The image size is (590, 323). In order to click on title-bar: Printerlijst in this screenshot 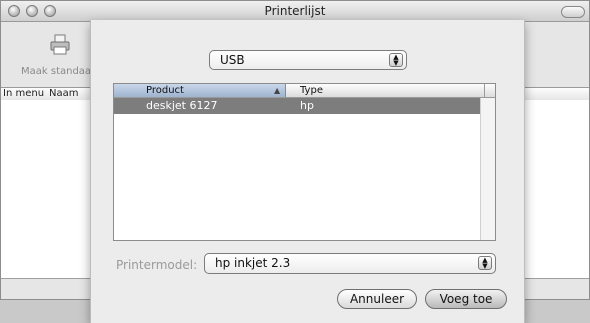, I will do `click(295, 11)`.